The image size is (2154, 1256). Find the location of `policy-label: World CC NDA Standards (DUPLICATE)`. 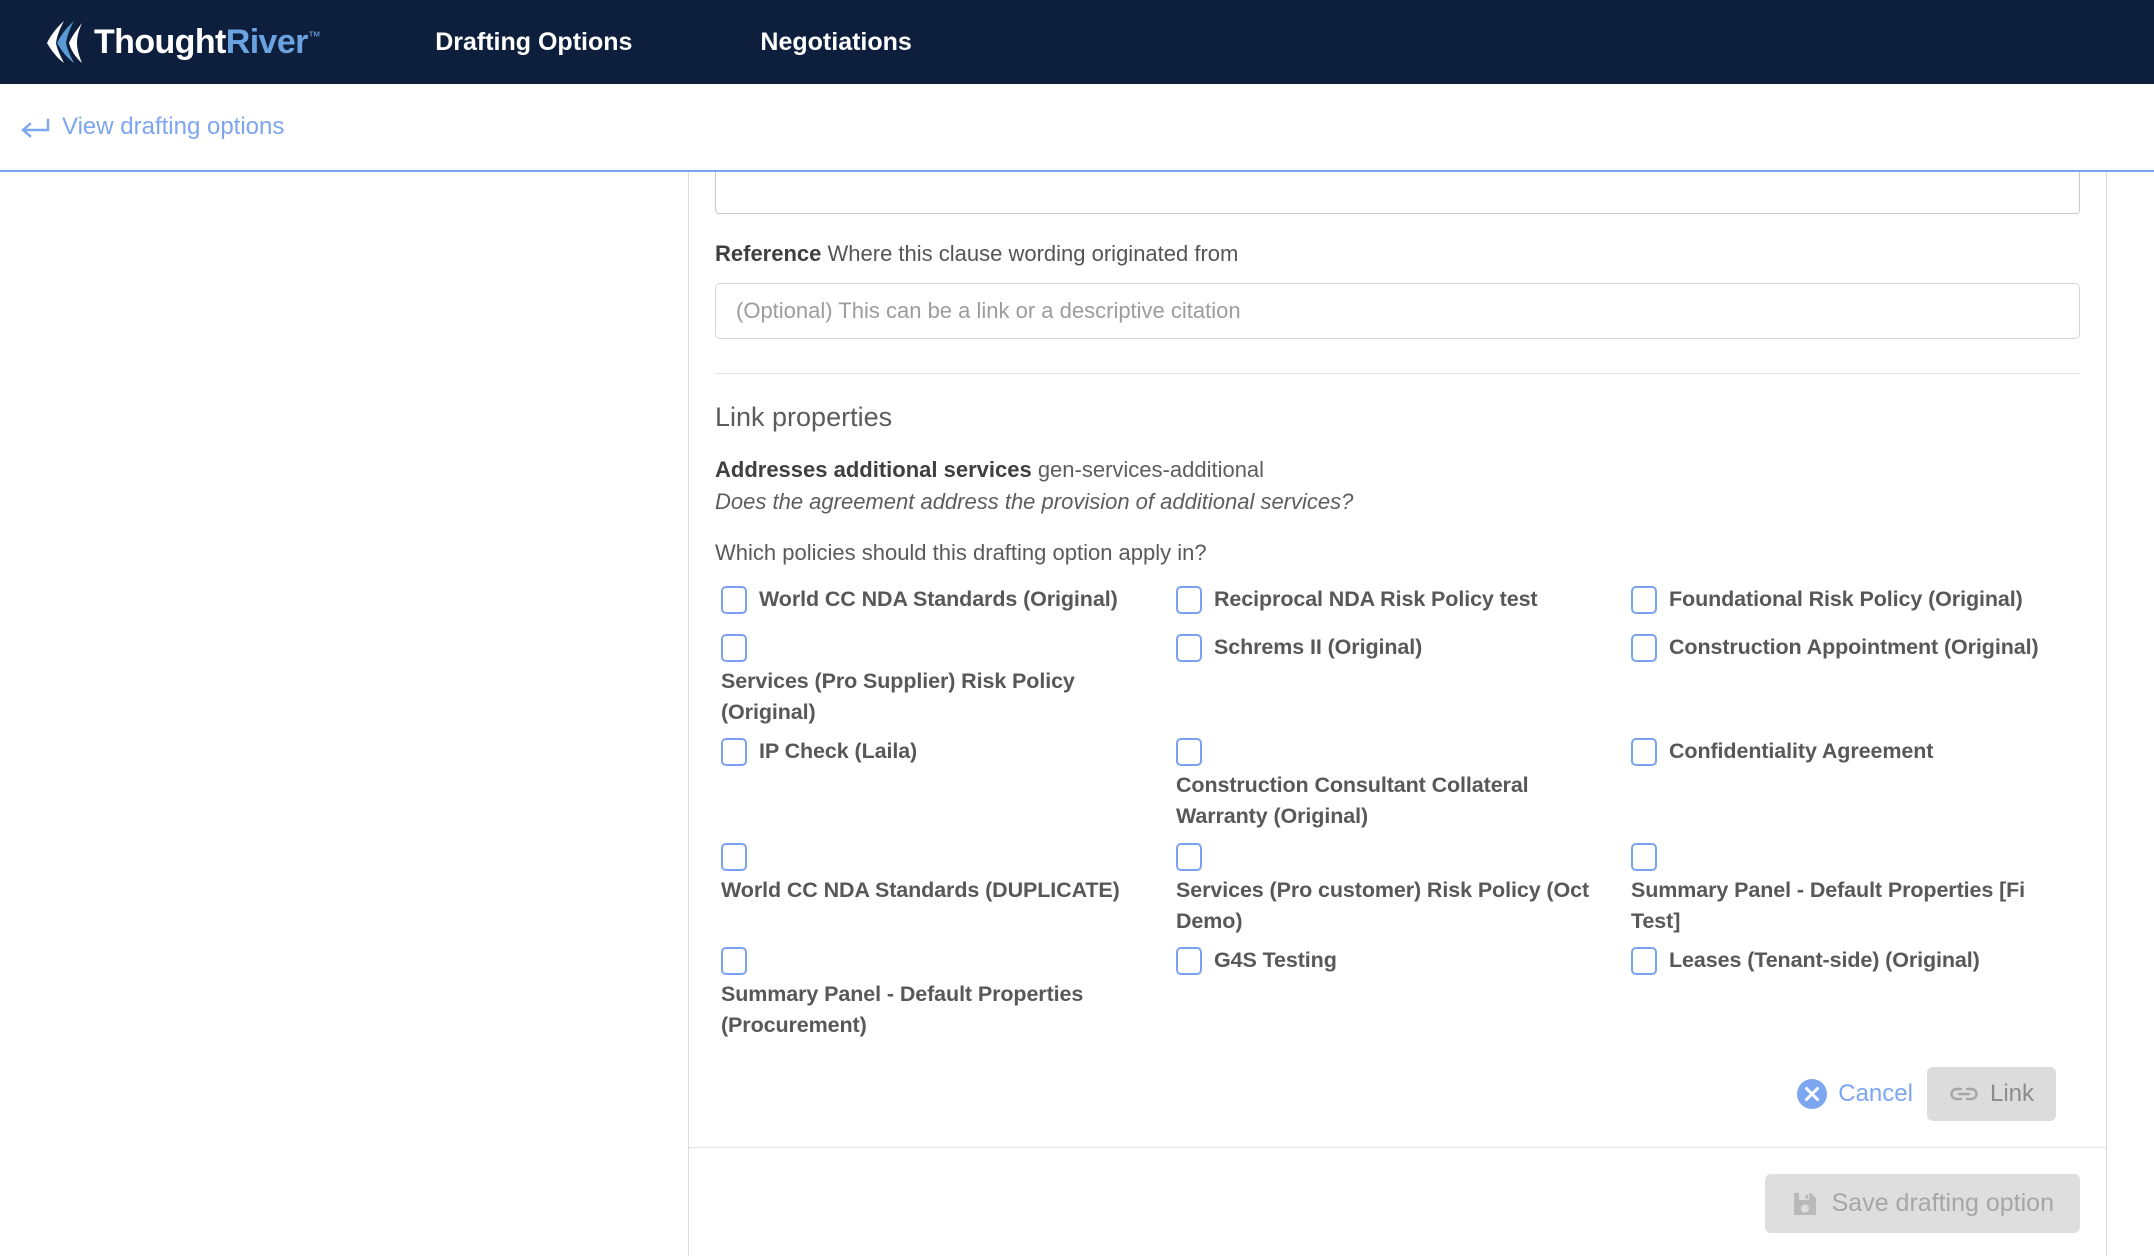

policy-label: World CC NDA Standards (DUPLICATE) is located at coordinates (920, 889).